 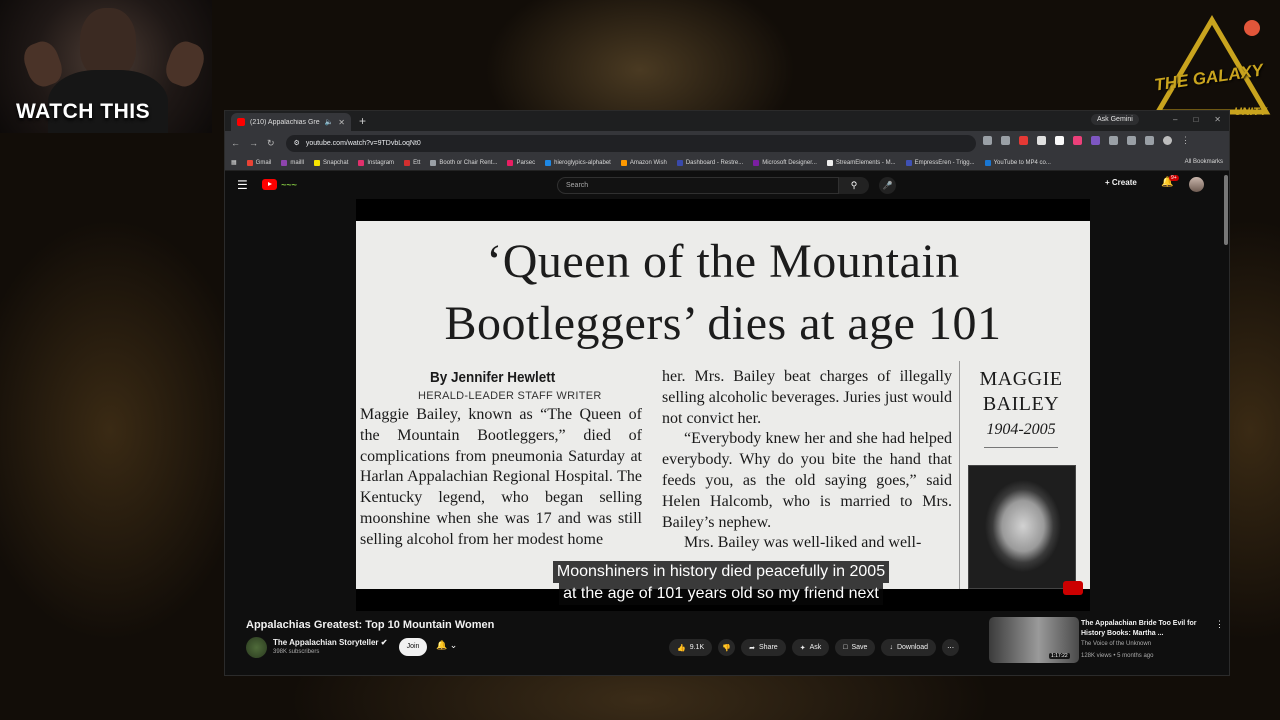 I want to click on install-icon, so click(x=987, y=140).